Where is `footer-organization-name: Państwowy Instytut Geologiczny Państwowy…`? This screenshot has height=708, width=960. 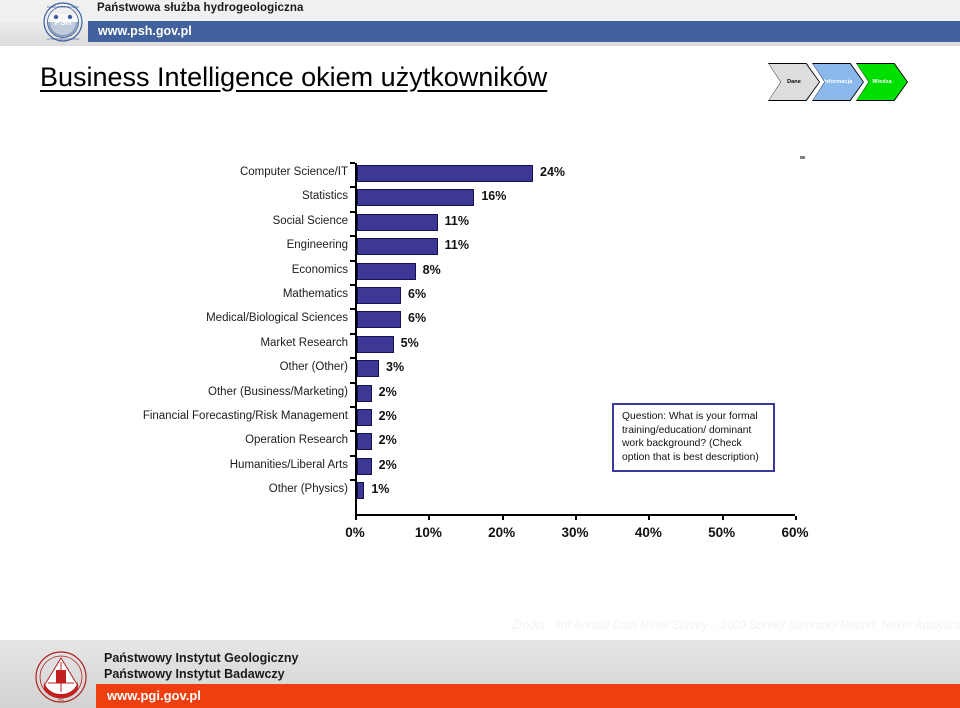 footer-organization-name: Państwowy Instytut Geologiczny Państwowy… is located at coordinates (201, 667).